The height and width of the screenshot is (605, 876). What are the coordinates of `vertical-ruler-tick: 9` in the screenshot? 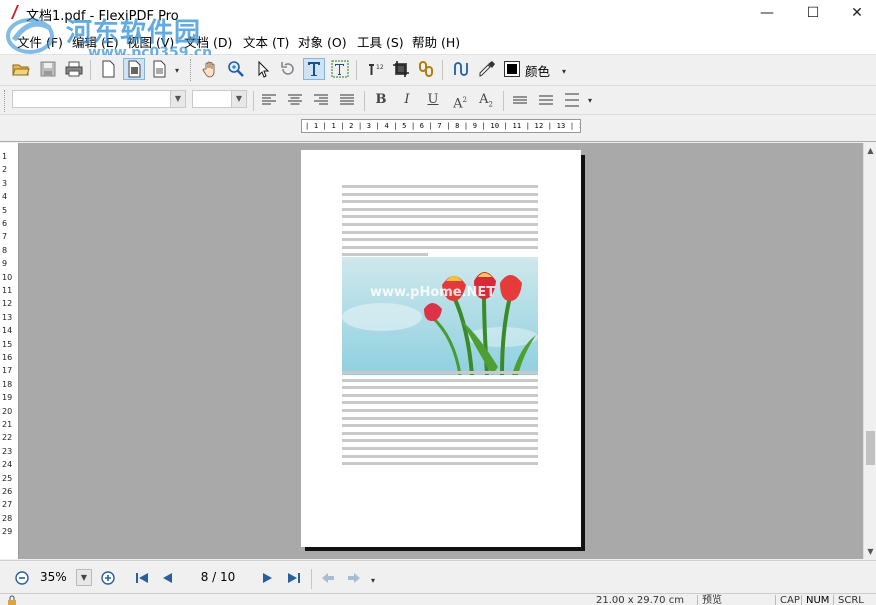 It's located at (5, 264).